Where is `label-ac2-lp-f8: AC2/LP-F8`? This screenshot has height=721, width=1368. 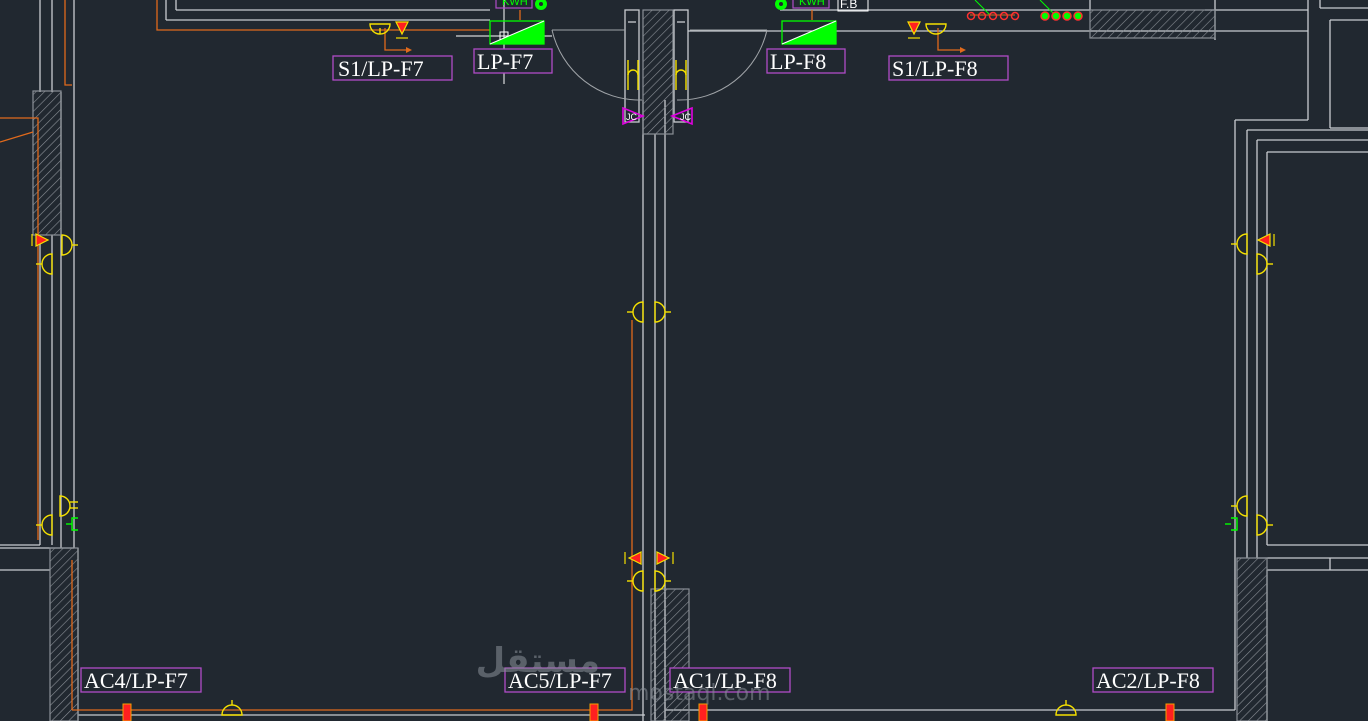 label-ac2-lp-f8: AC2/LP-F8 is located at coordinates (1153, 680).